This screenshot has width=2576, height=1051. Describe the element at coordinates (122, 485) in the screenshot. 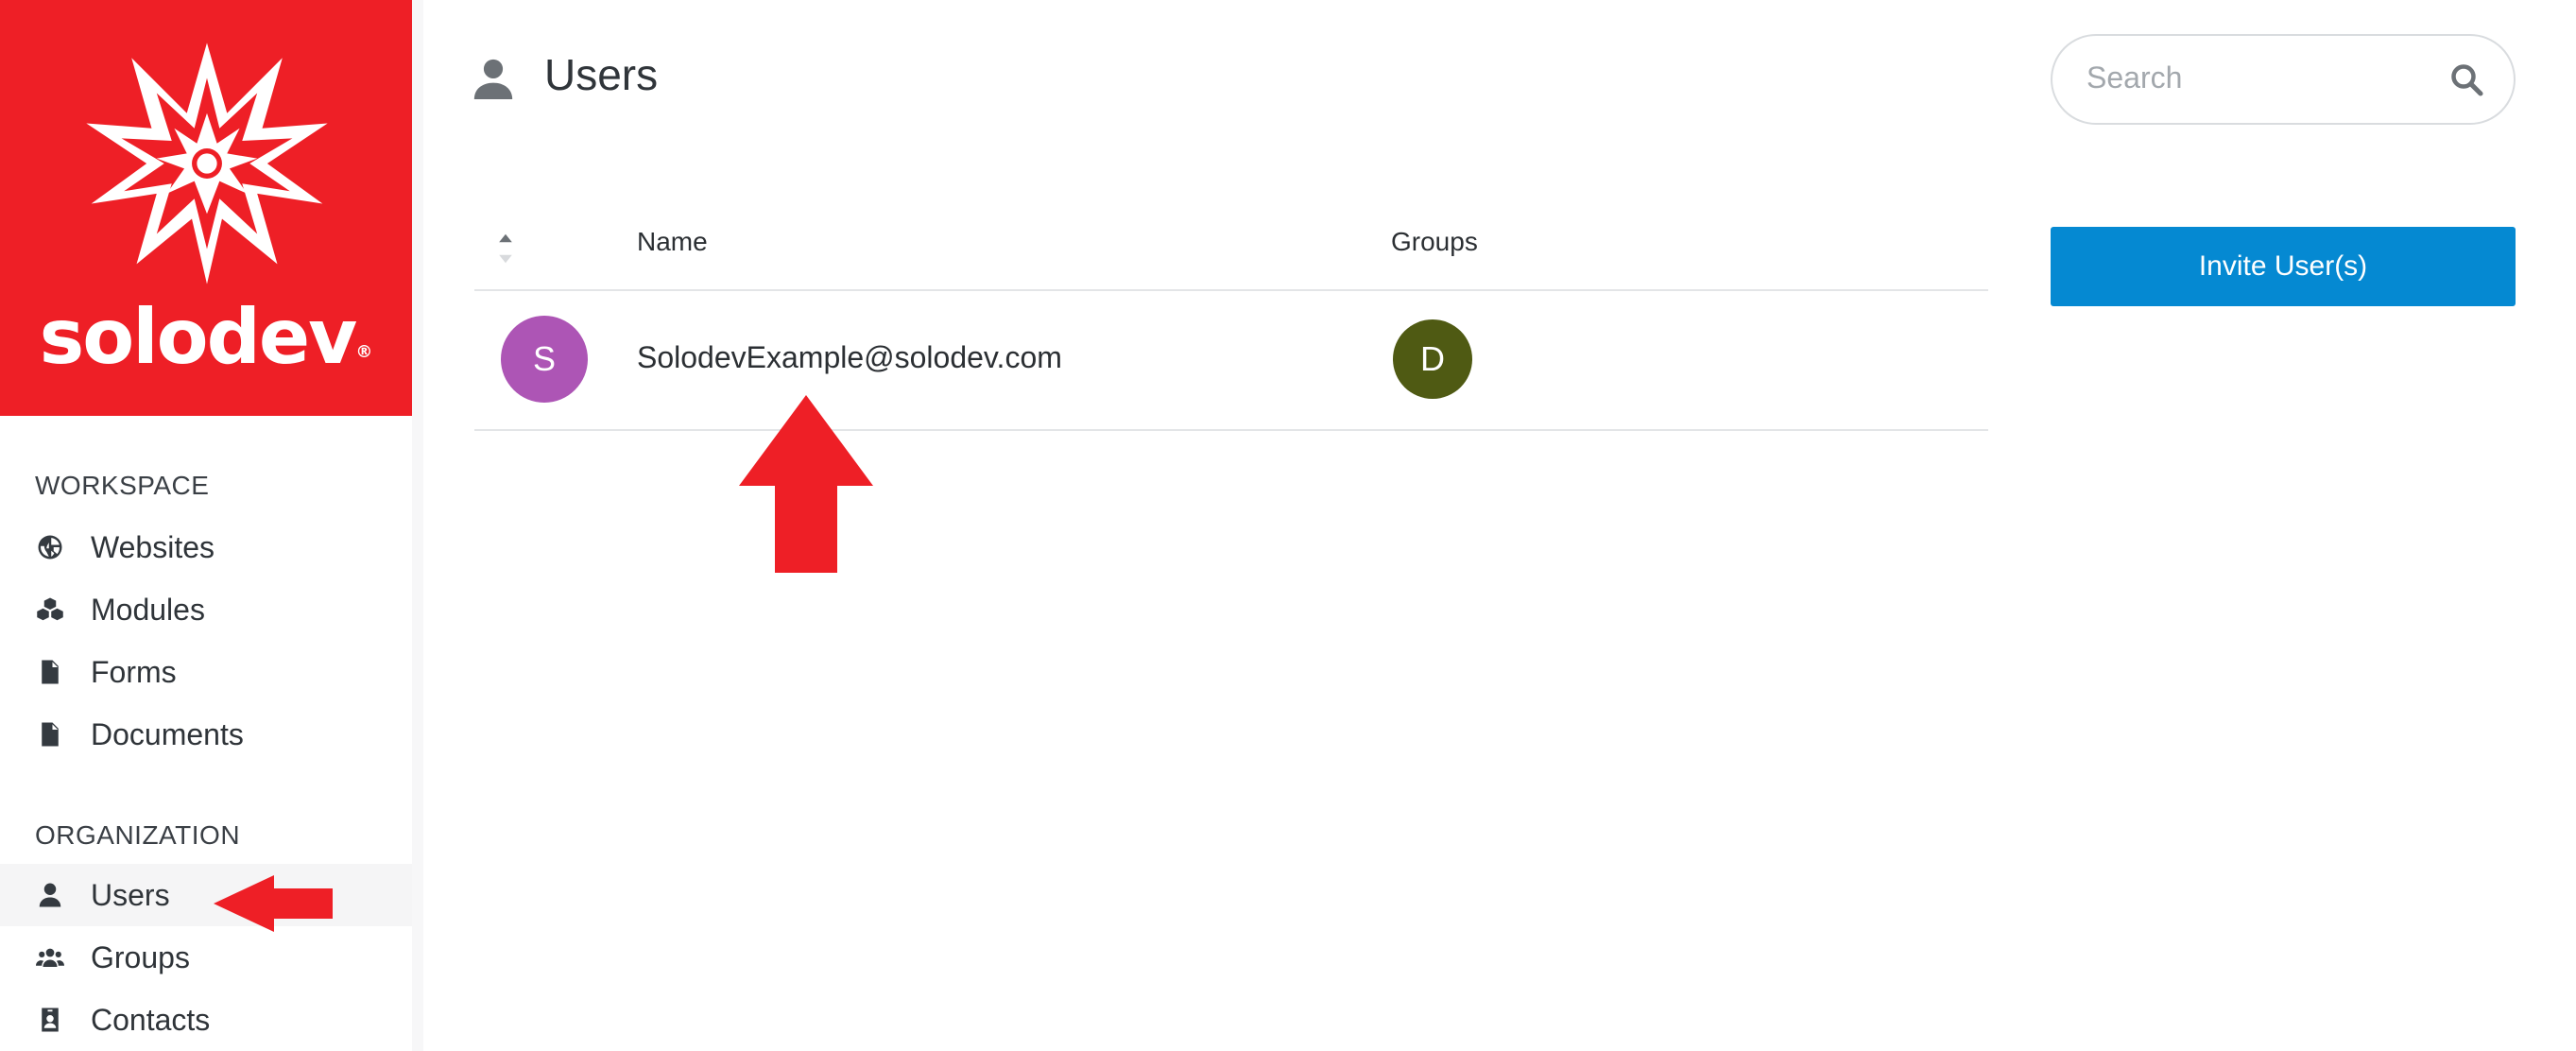

I see `section-label-workspace: WORKSPACE` at that location.